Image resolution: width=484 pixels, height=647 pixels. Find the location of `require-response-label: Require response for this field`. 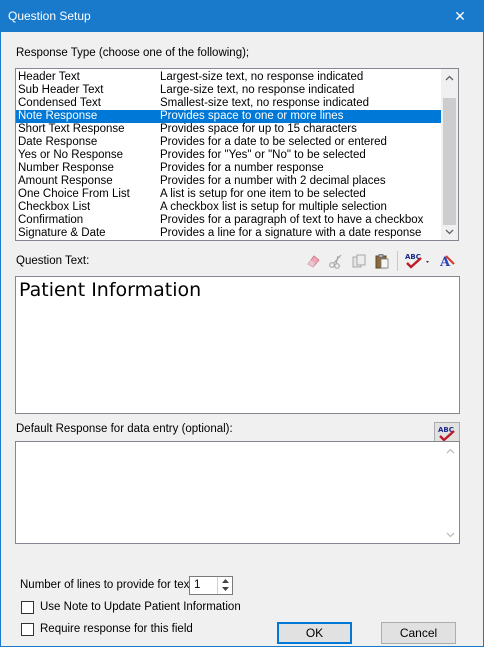

require-response-label: Require response for this field is located at coordinates (116, 629).